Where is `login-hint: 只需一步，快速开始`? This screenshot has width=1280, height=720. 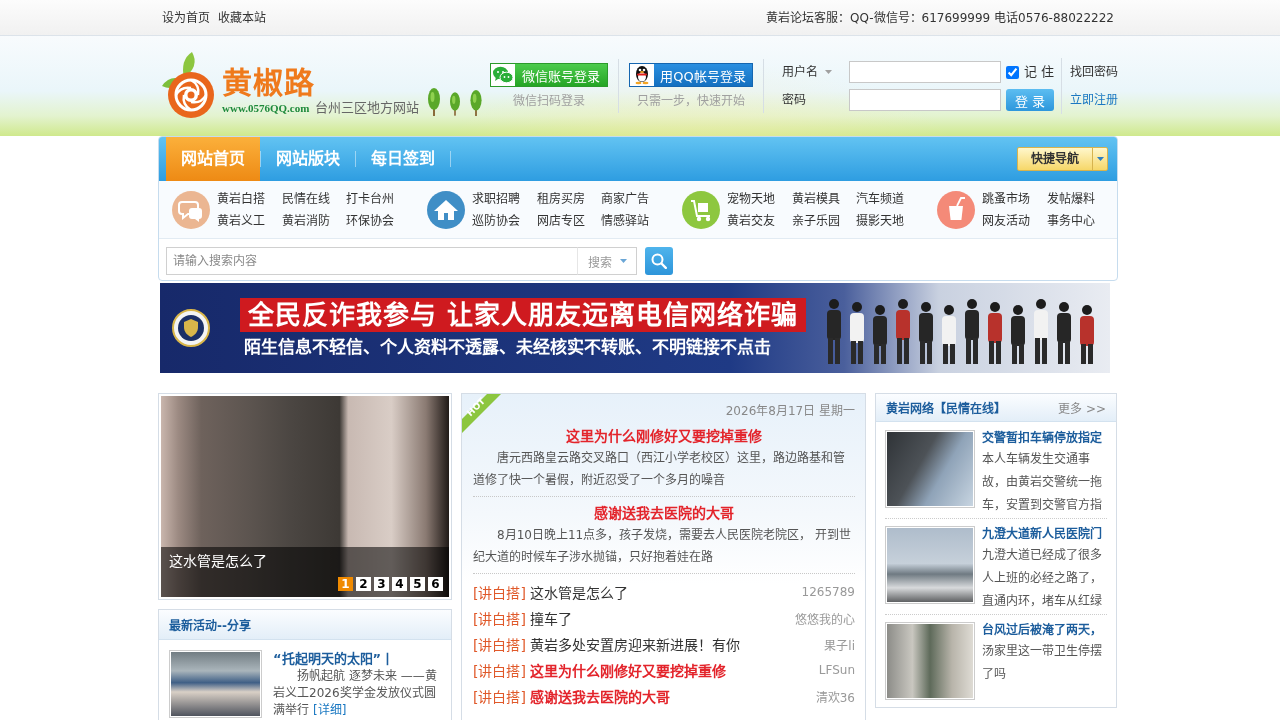 login-hint: 只需一步，快速开始 is located at coordinates (691, 101).